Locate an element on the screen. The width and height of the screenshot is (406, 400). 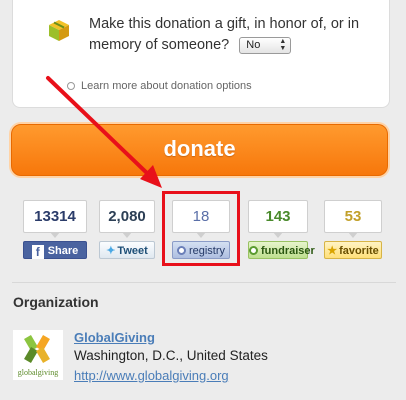
facebook-share-button: f Share is located at coordinates (55, 250).